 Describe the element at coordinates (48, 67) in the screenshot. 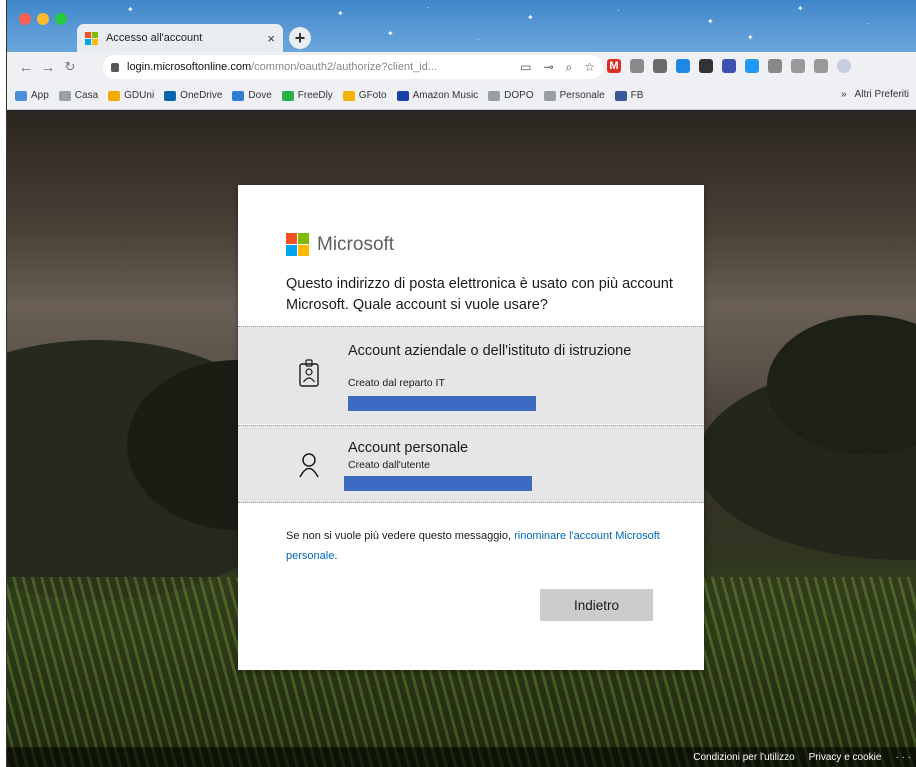

I see `forward-arrow-icon: →` at that location.